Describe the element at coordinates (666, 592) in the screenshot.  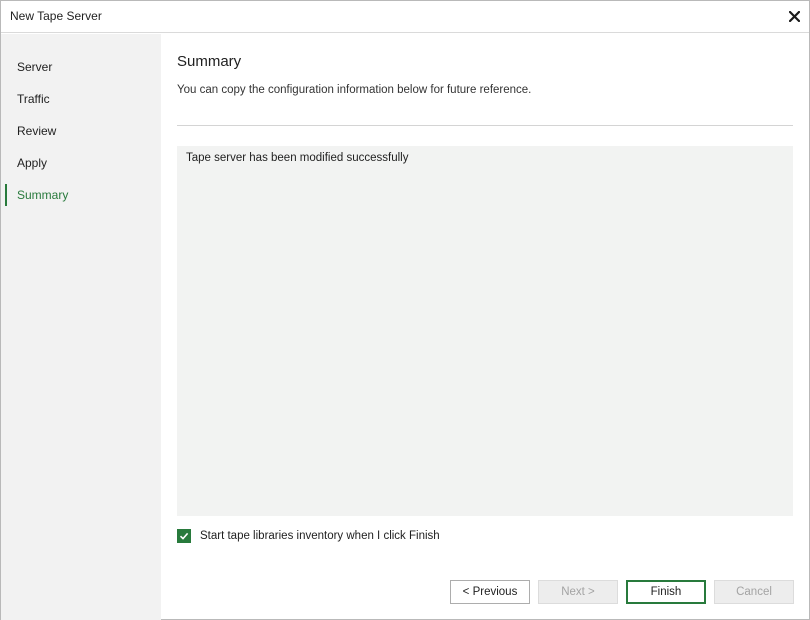
I see `finish-button: Finish` at that location.